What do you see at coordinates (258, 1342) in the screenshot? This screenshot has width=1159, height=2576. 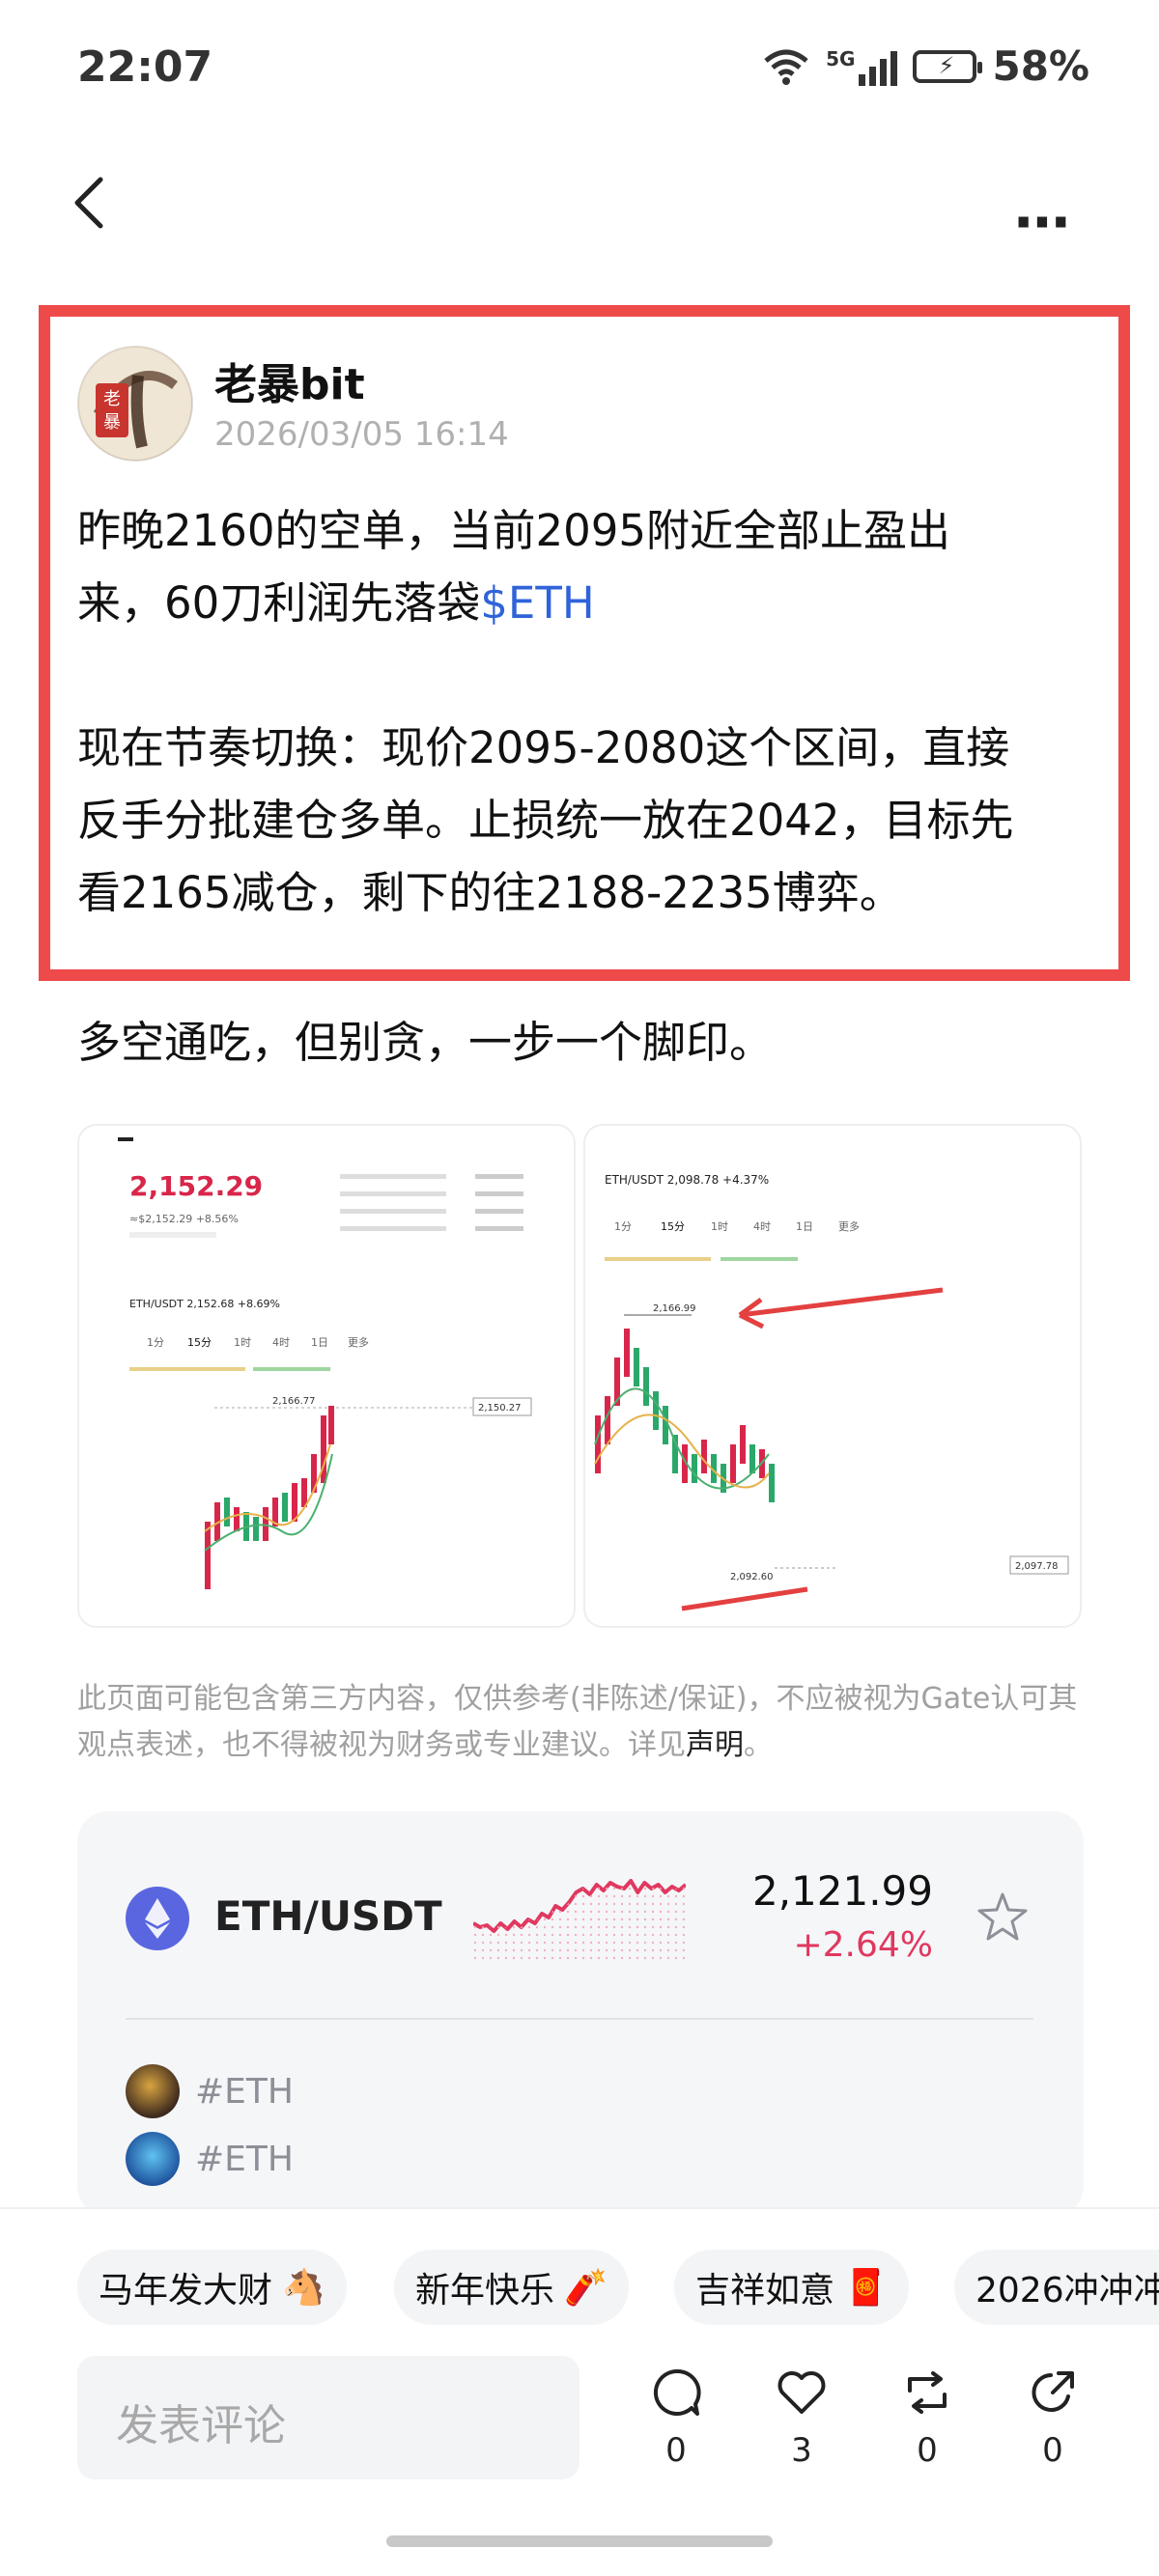 I see `thumb1-tabs: 1分 15分 1时 4时 1日 更多` at bounding box center [258, 1342].